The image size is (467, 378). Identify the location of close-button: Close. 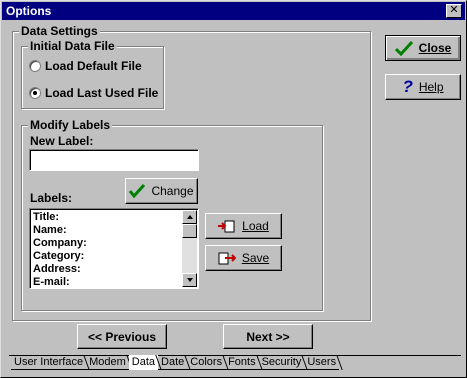
(423, 48).